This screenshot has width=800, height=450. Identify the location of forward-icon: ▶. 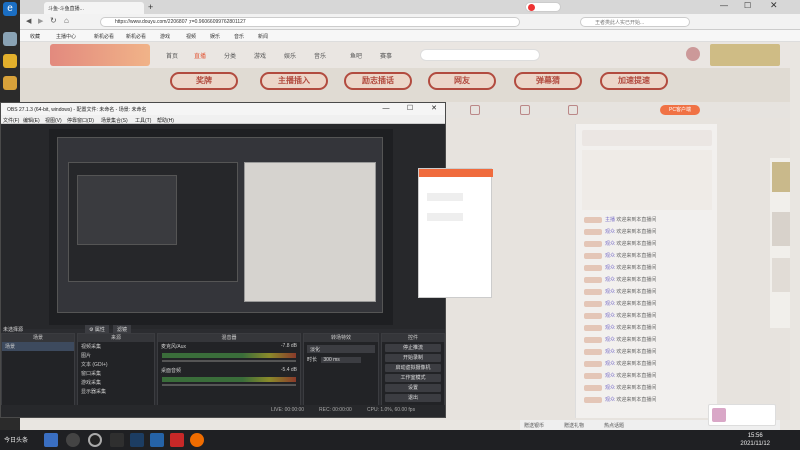
(40, 21).